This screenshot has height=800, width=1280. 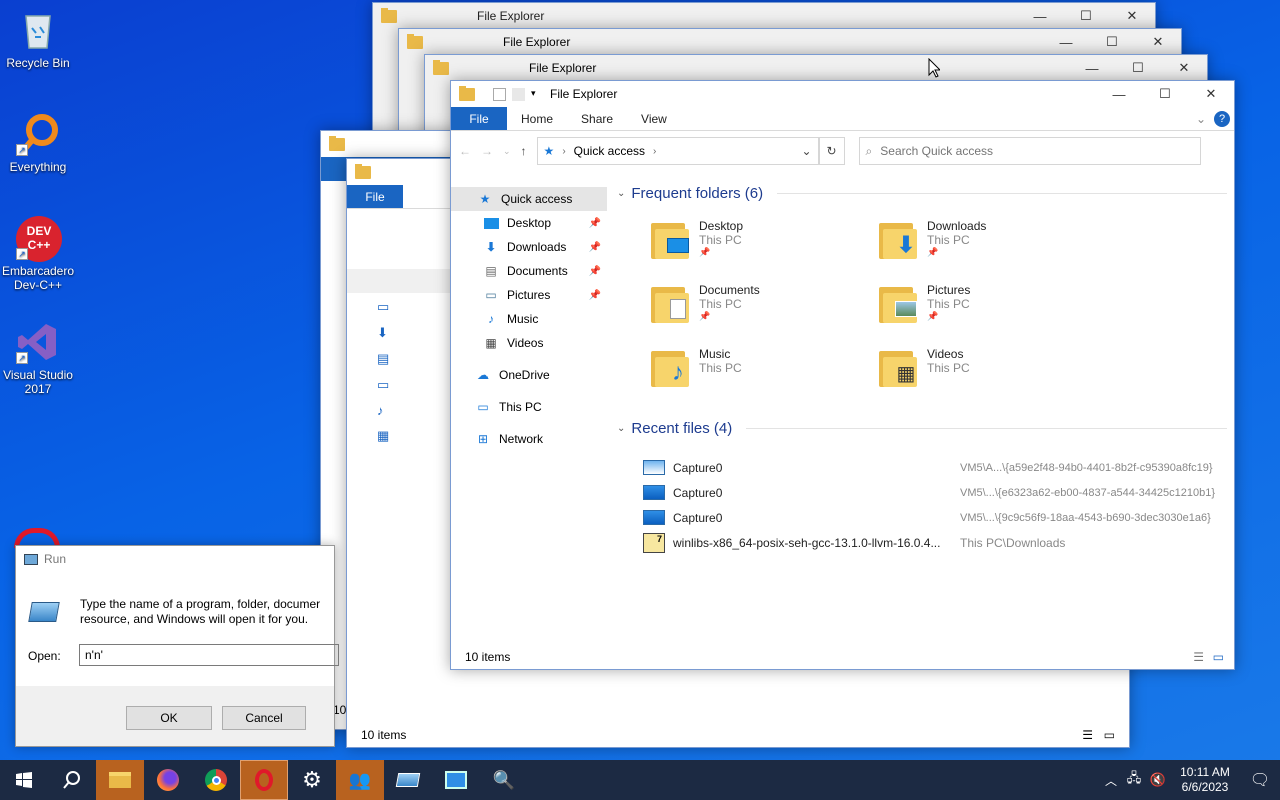 What do you see at coordinates (38, 382) in the screenshot?
I see `desktop-icon-label: Visual Studio 2017` at bounding box center [38, 382].